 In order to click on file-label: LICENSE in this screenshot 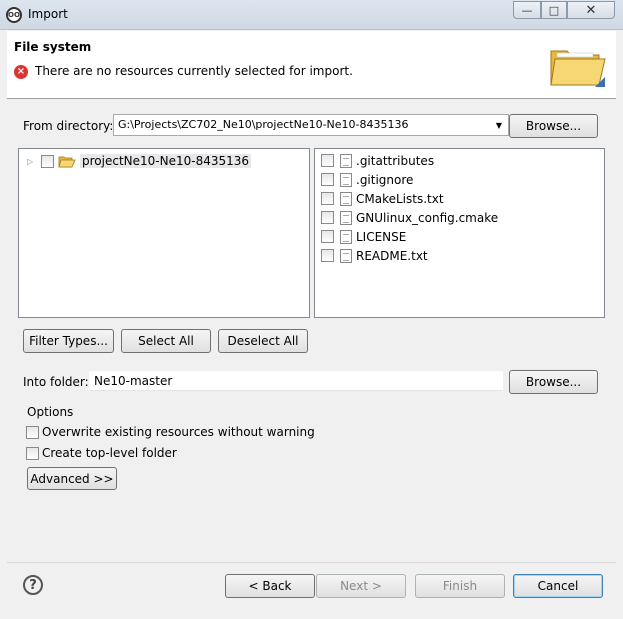, I will do `click(381, 236)`.